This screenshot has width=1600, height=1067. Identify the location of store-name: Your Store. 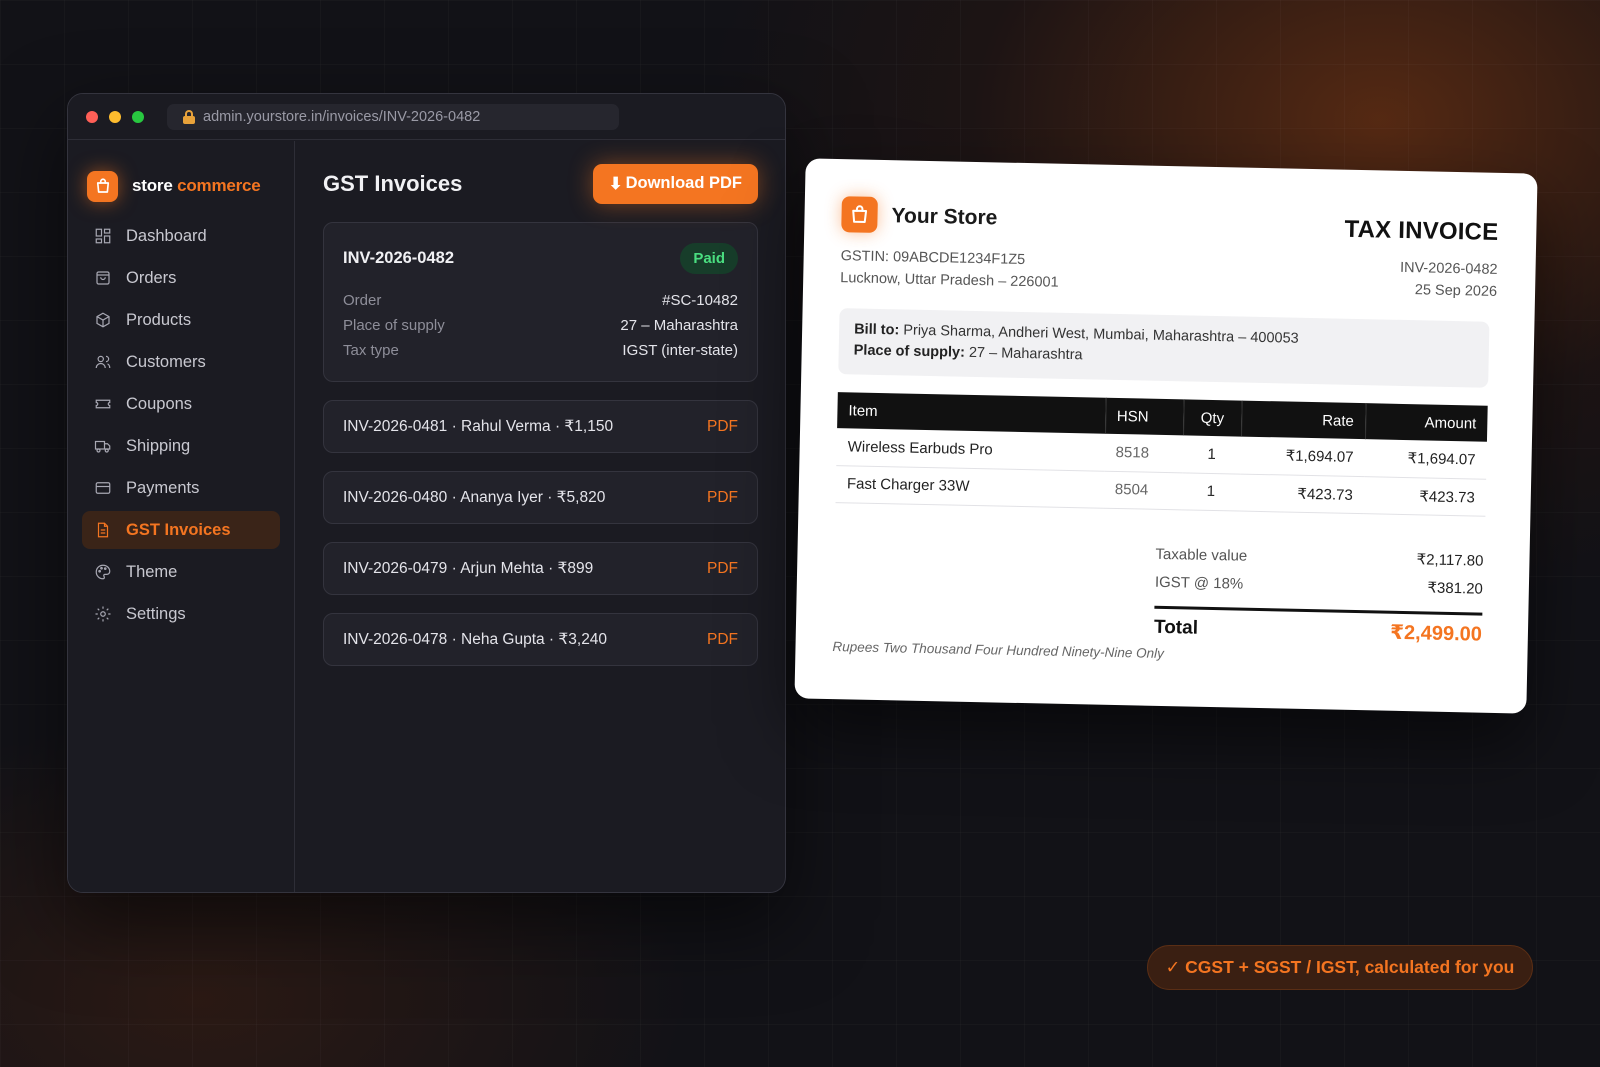
(944, 217).